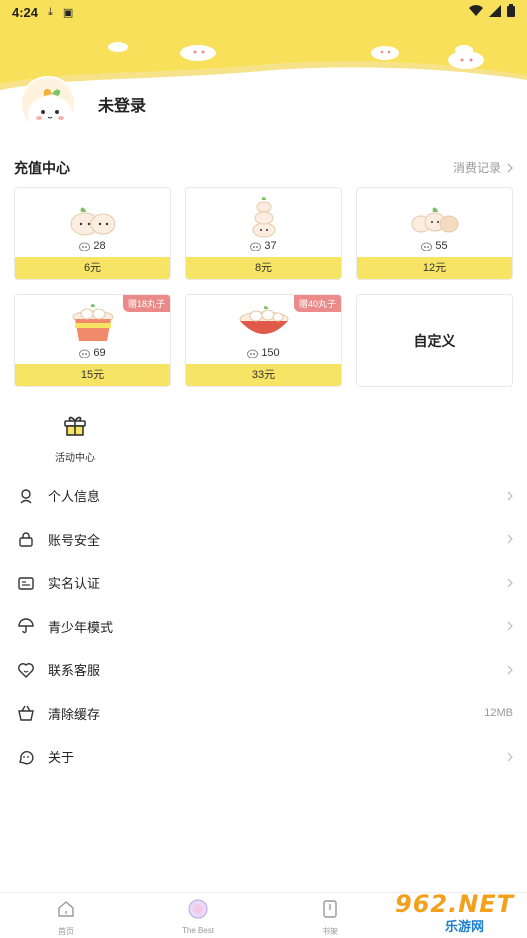 The image size is (527, 938). What do you see at coordinates (99, 353) in the screenshot?
I see `package-qty-value: 69` at bounding box center [99, 353].